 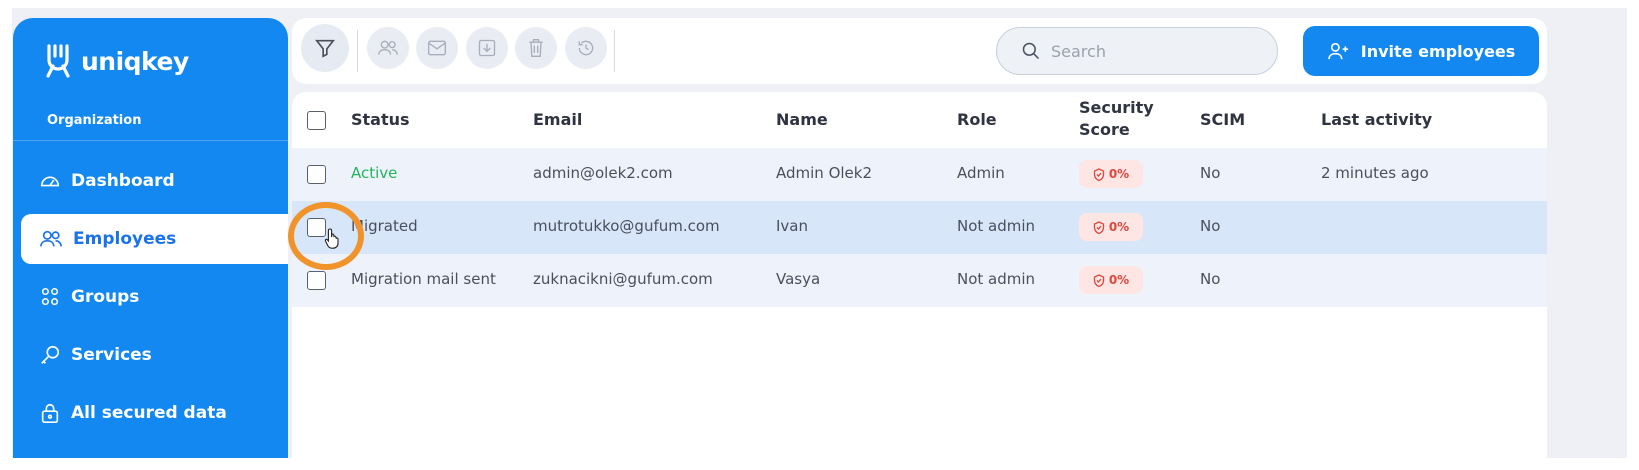 I want to click on download-icon, so click(x=487, y=48).